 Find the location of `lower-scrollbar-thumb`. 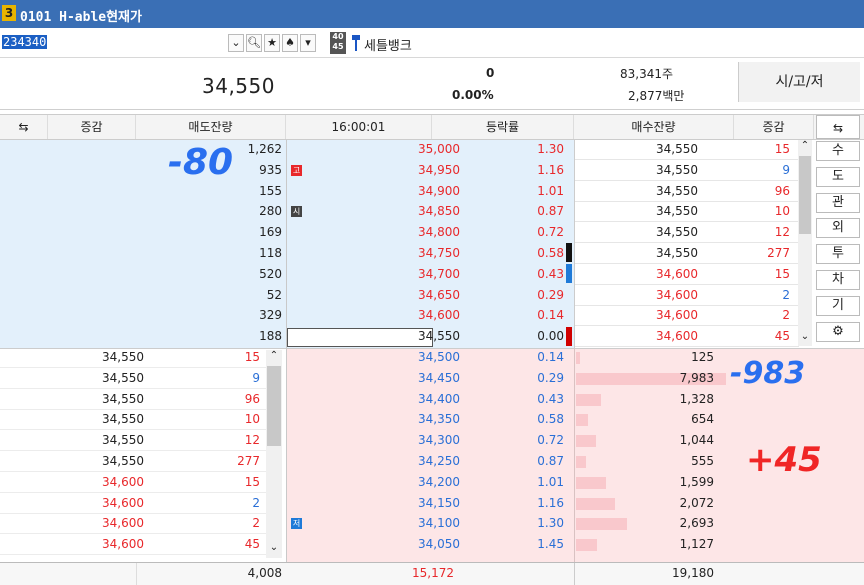

lower-scrollbar-thumb is located at coordinates (274, 406).